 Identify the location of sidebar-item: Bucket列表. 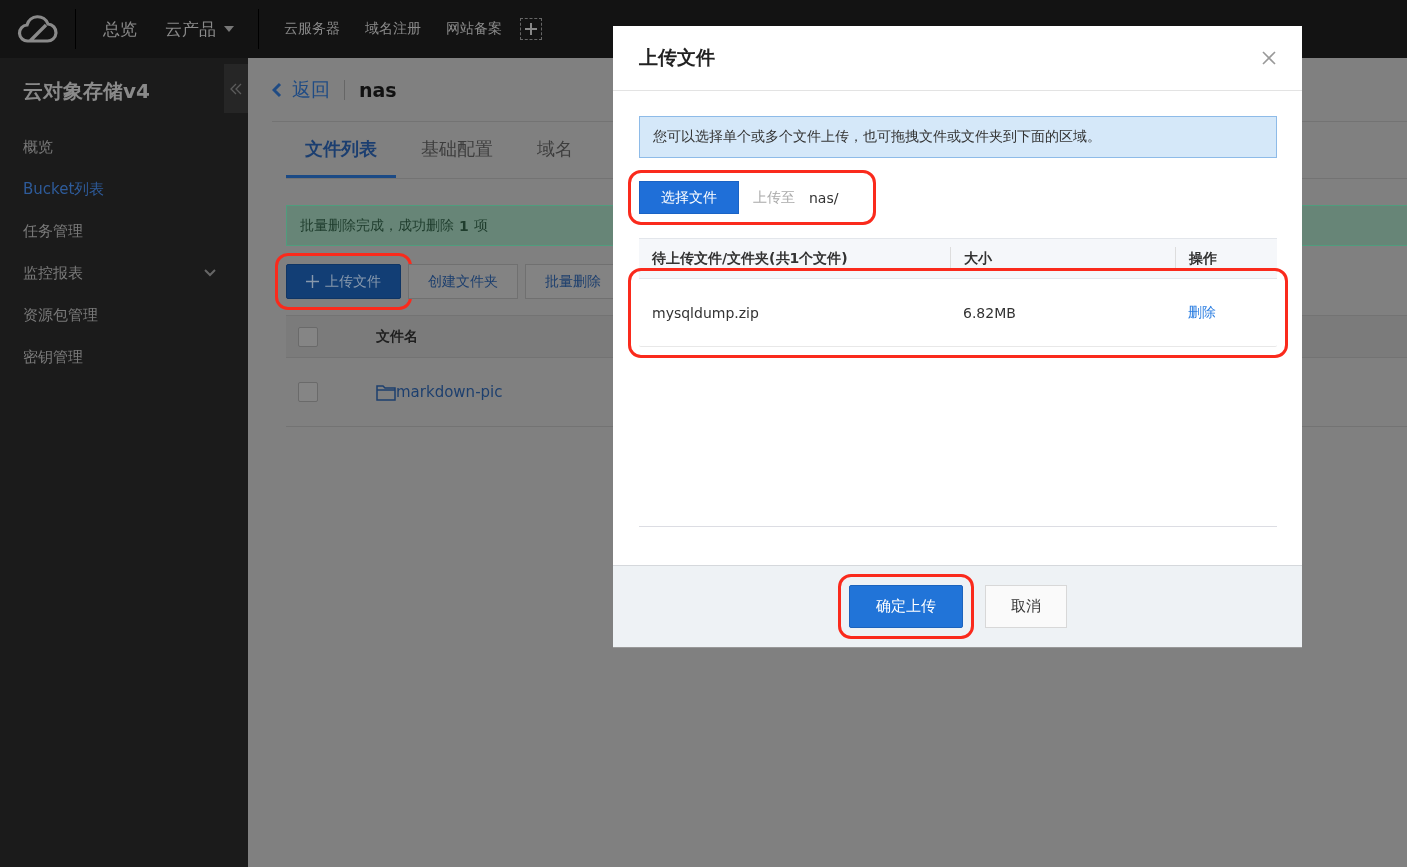
(124, 189).